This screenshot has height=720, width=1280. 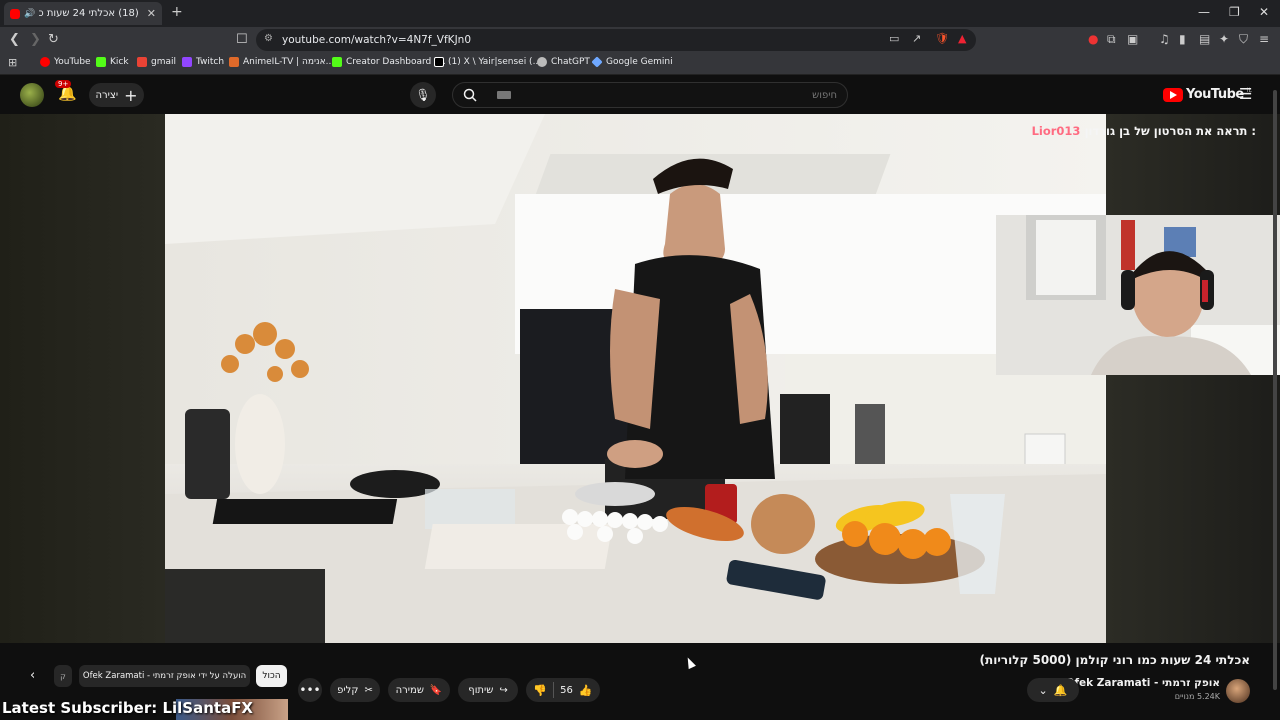 I want to click on restore-icon: ❐, so click(x=1234, y=12).